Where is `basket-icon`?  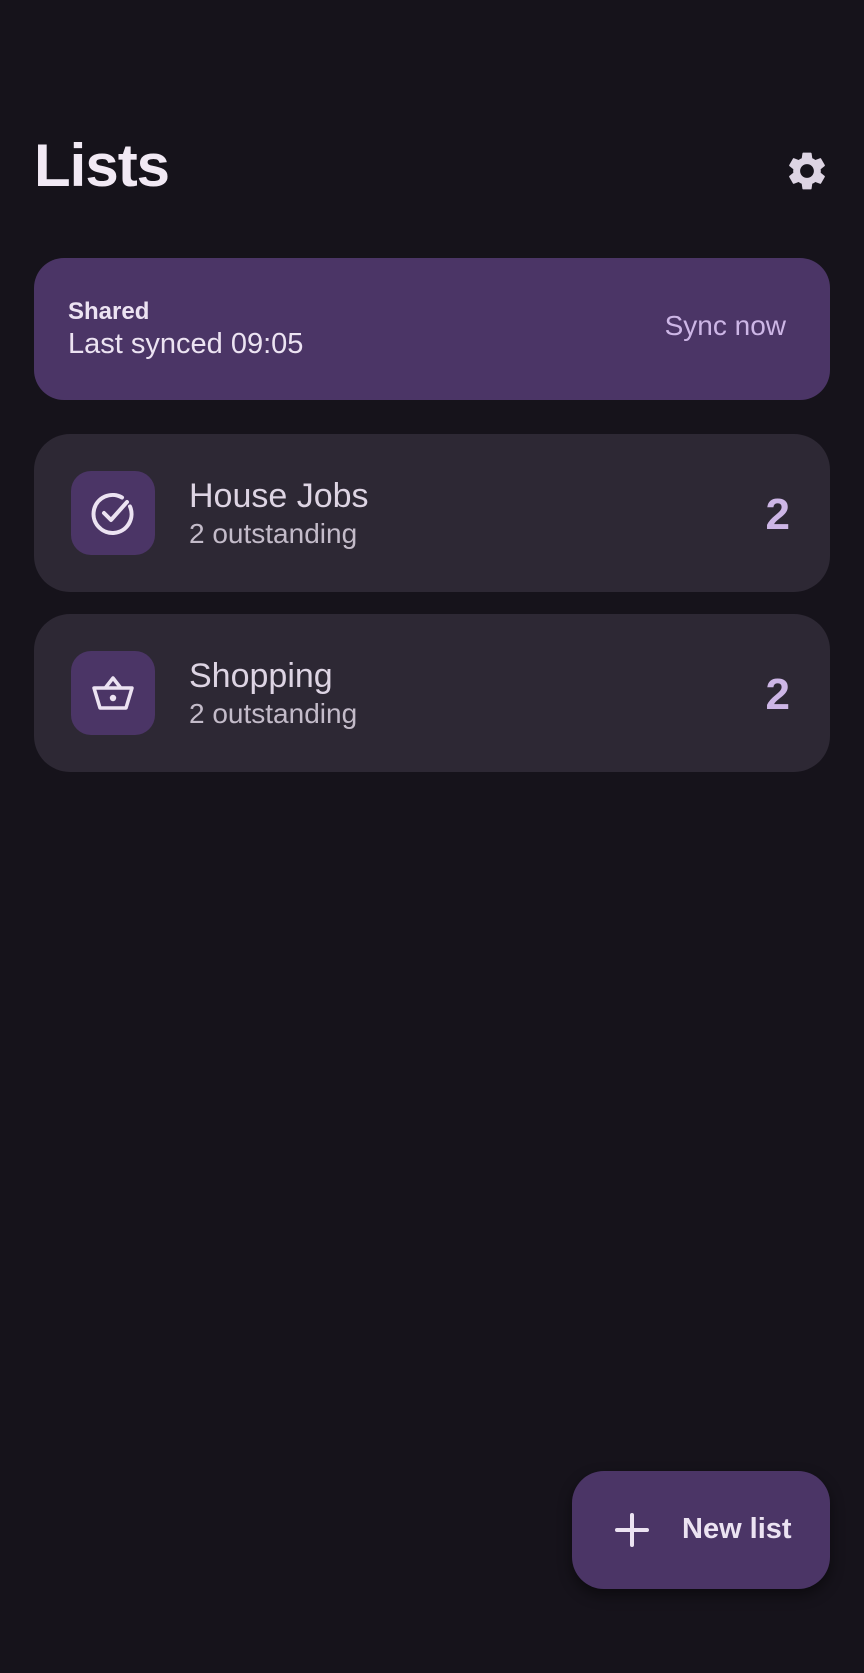
basket-icon is located at coordinates (113, 693).